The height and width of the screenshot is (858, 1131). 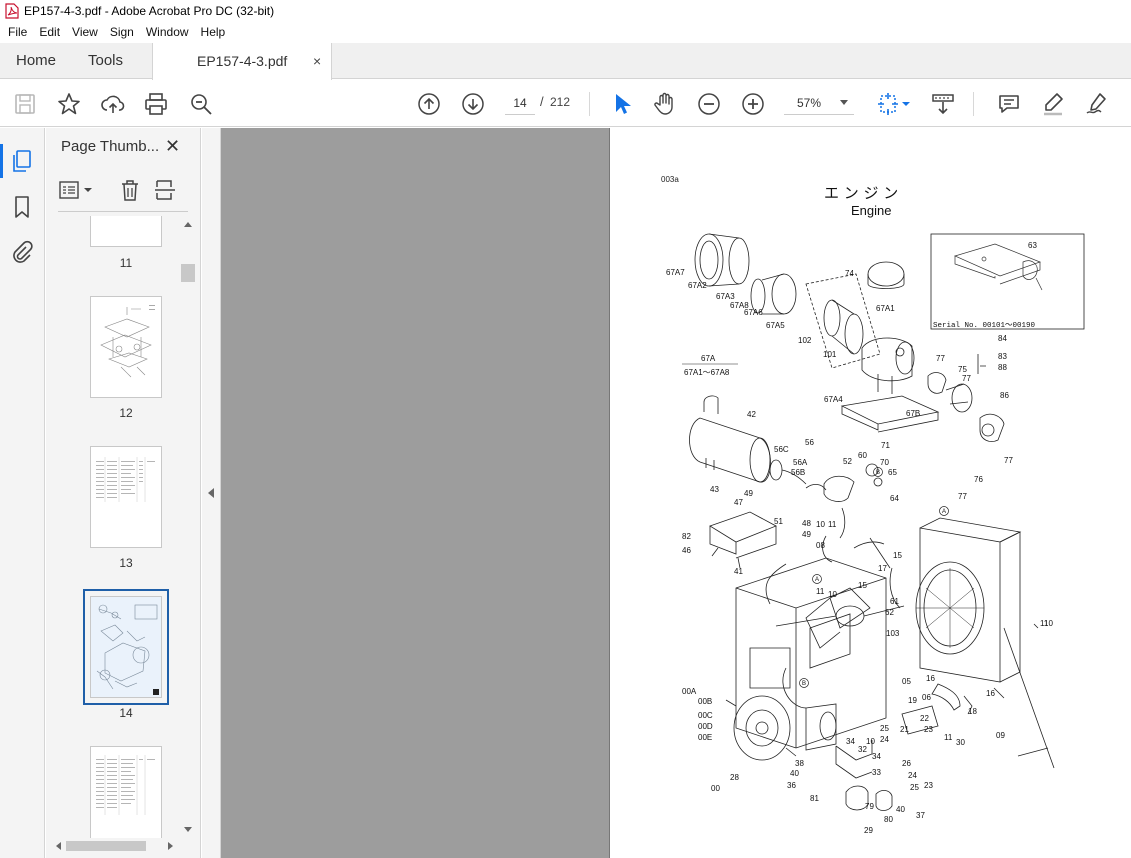 What do you see at coordinates (697, 285) in the screenshot?
I see `part-number-label: 67A2` at bounding box center [697, 285].